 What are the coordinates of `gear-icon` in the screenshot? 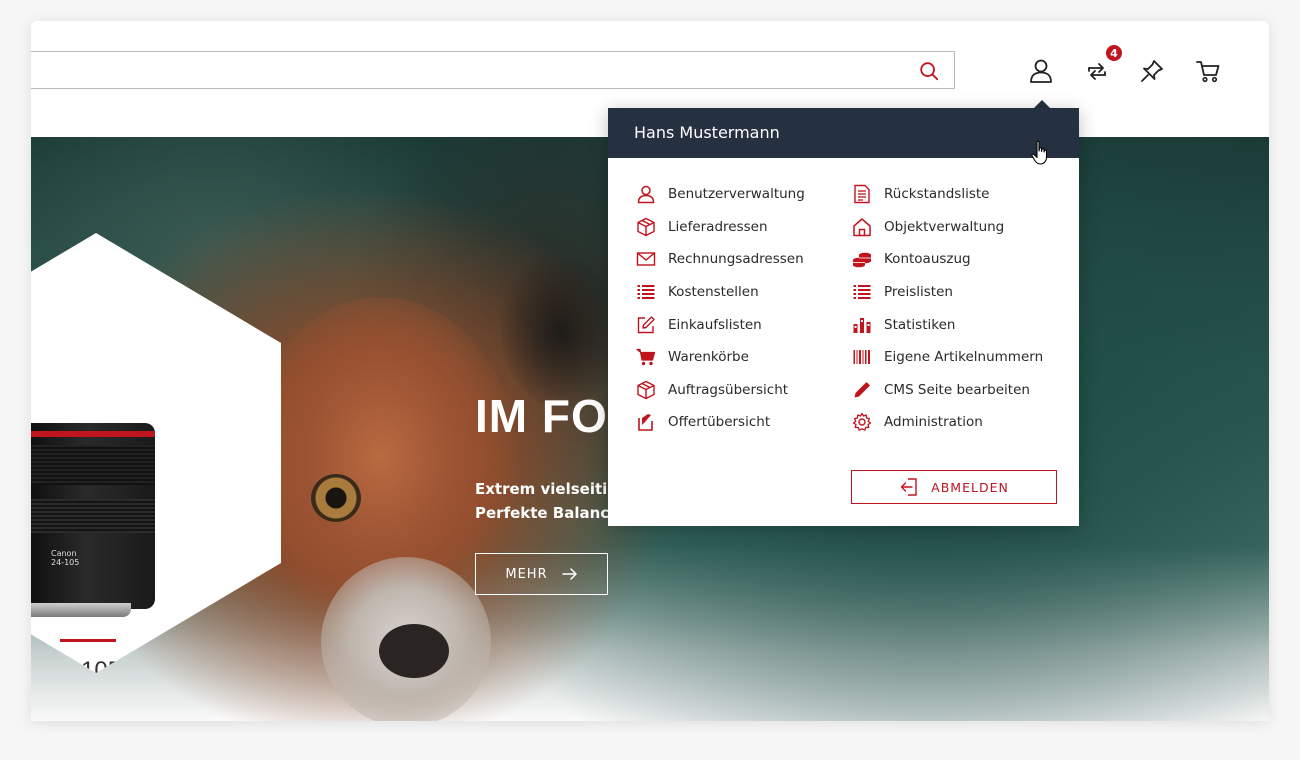 It's located at (862, 422).